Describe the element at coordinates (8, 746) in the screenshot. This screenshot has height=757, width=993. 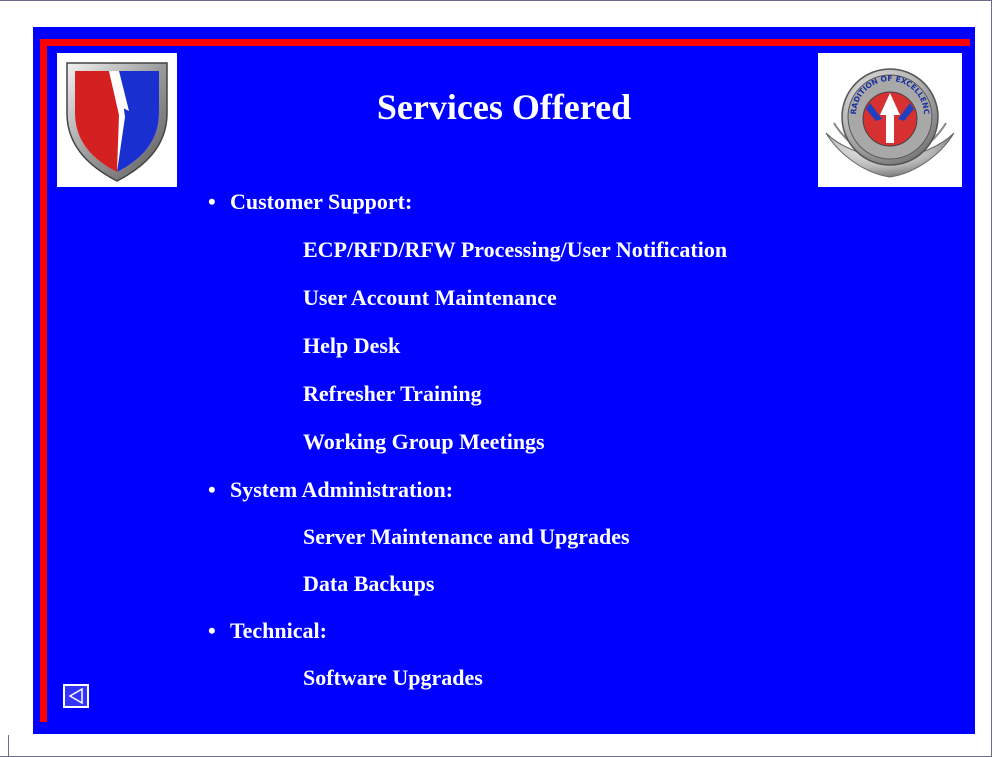
I see `page-frame-edge` at that location.